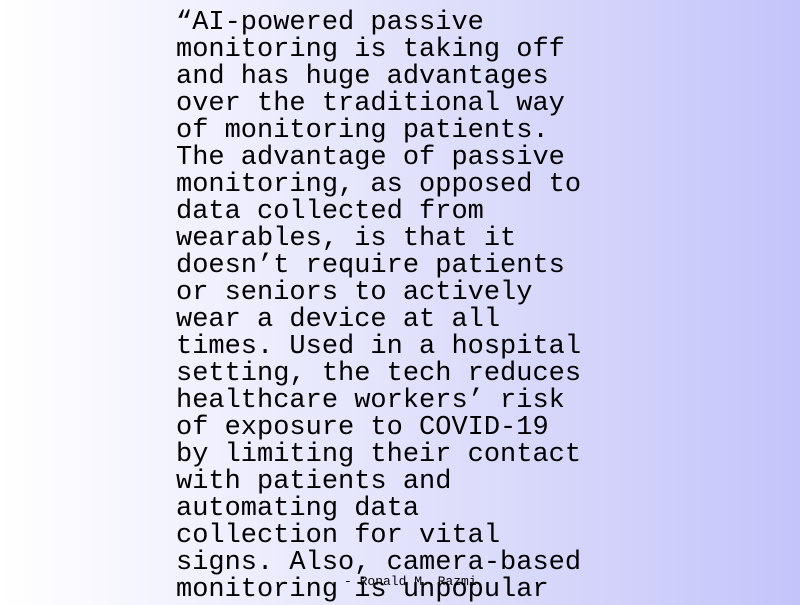  Describe the element at coordinates (379, 374) in the screenshot. I see `quote-line: setting, the tech reduces` at that location.